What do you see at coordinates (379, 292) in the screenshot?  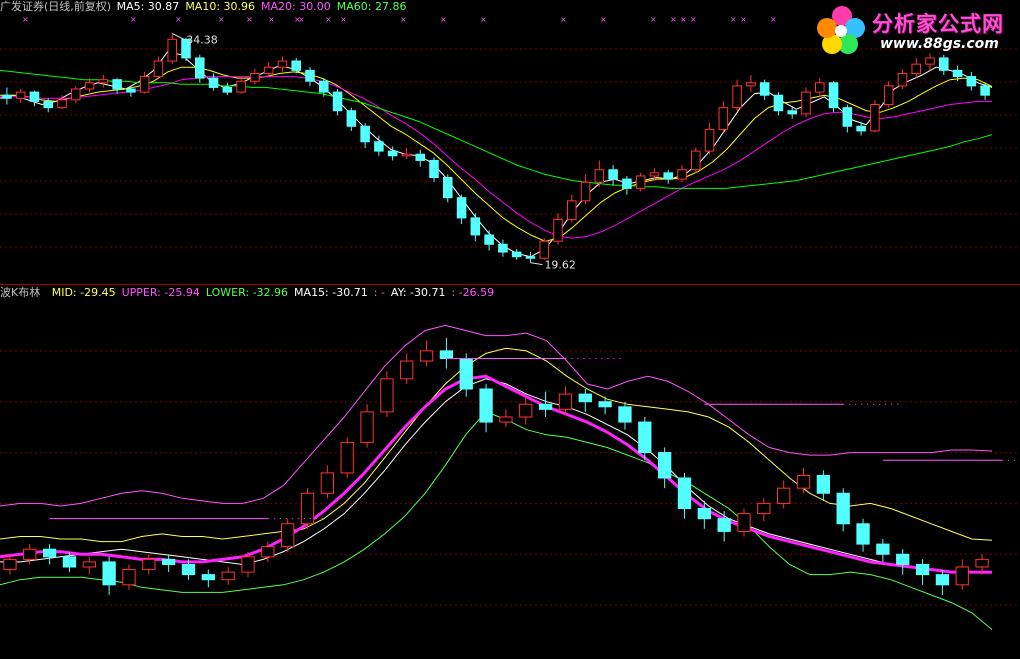 I see `bottom-indicator-4: : -` at bounding box center [379, 292].